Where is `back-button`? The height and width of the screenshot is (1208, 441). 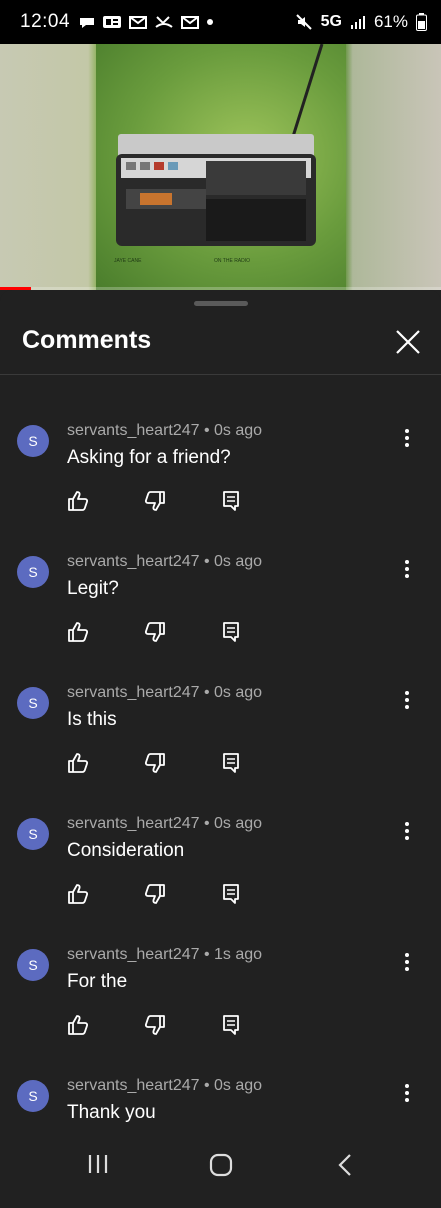 back-button is located at coordinates (349, 1165).